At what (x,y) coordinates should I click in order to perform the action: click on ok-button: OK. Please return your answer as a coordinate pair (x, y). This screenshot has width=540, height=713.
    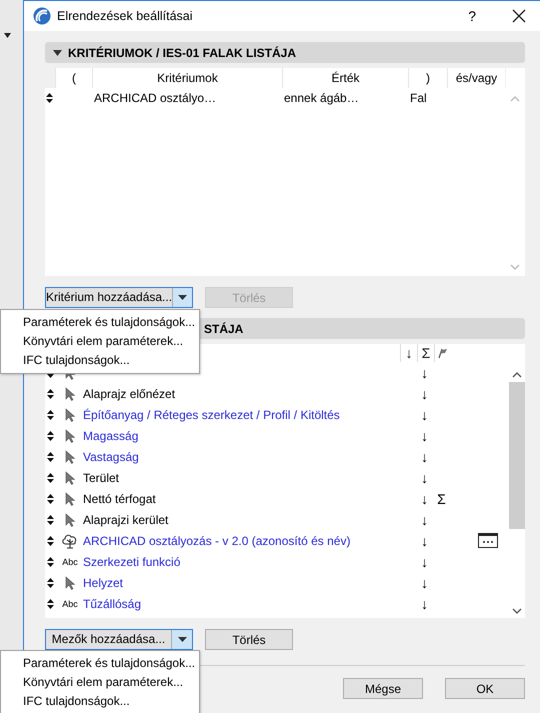
    Looking at the image, I should click on (485, 688).